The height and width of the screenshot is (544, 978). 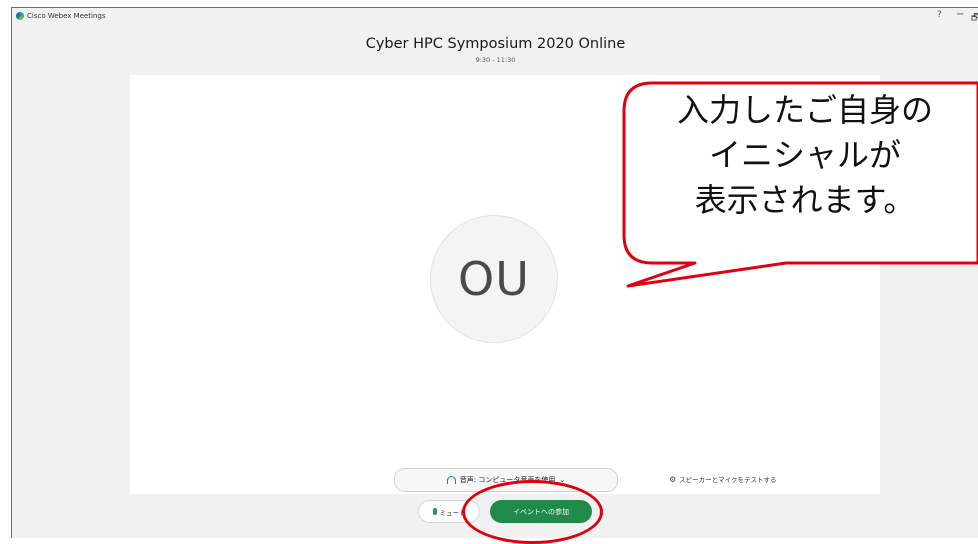 I want to click on callout-text: 入力したご自身の イニシャルが 表示されます。, so click(x=804, y=155).